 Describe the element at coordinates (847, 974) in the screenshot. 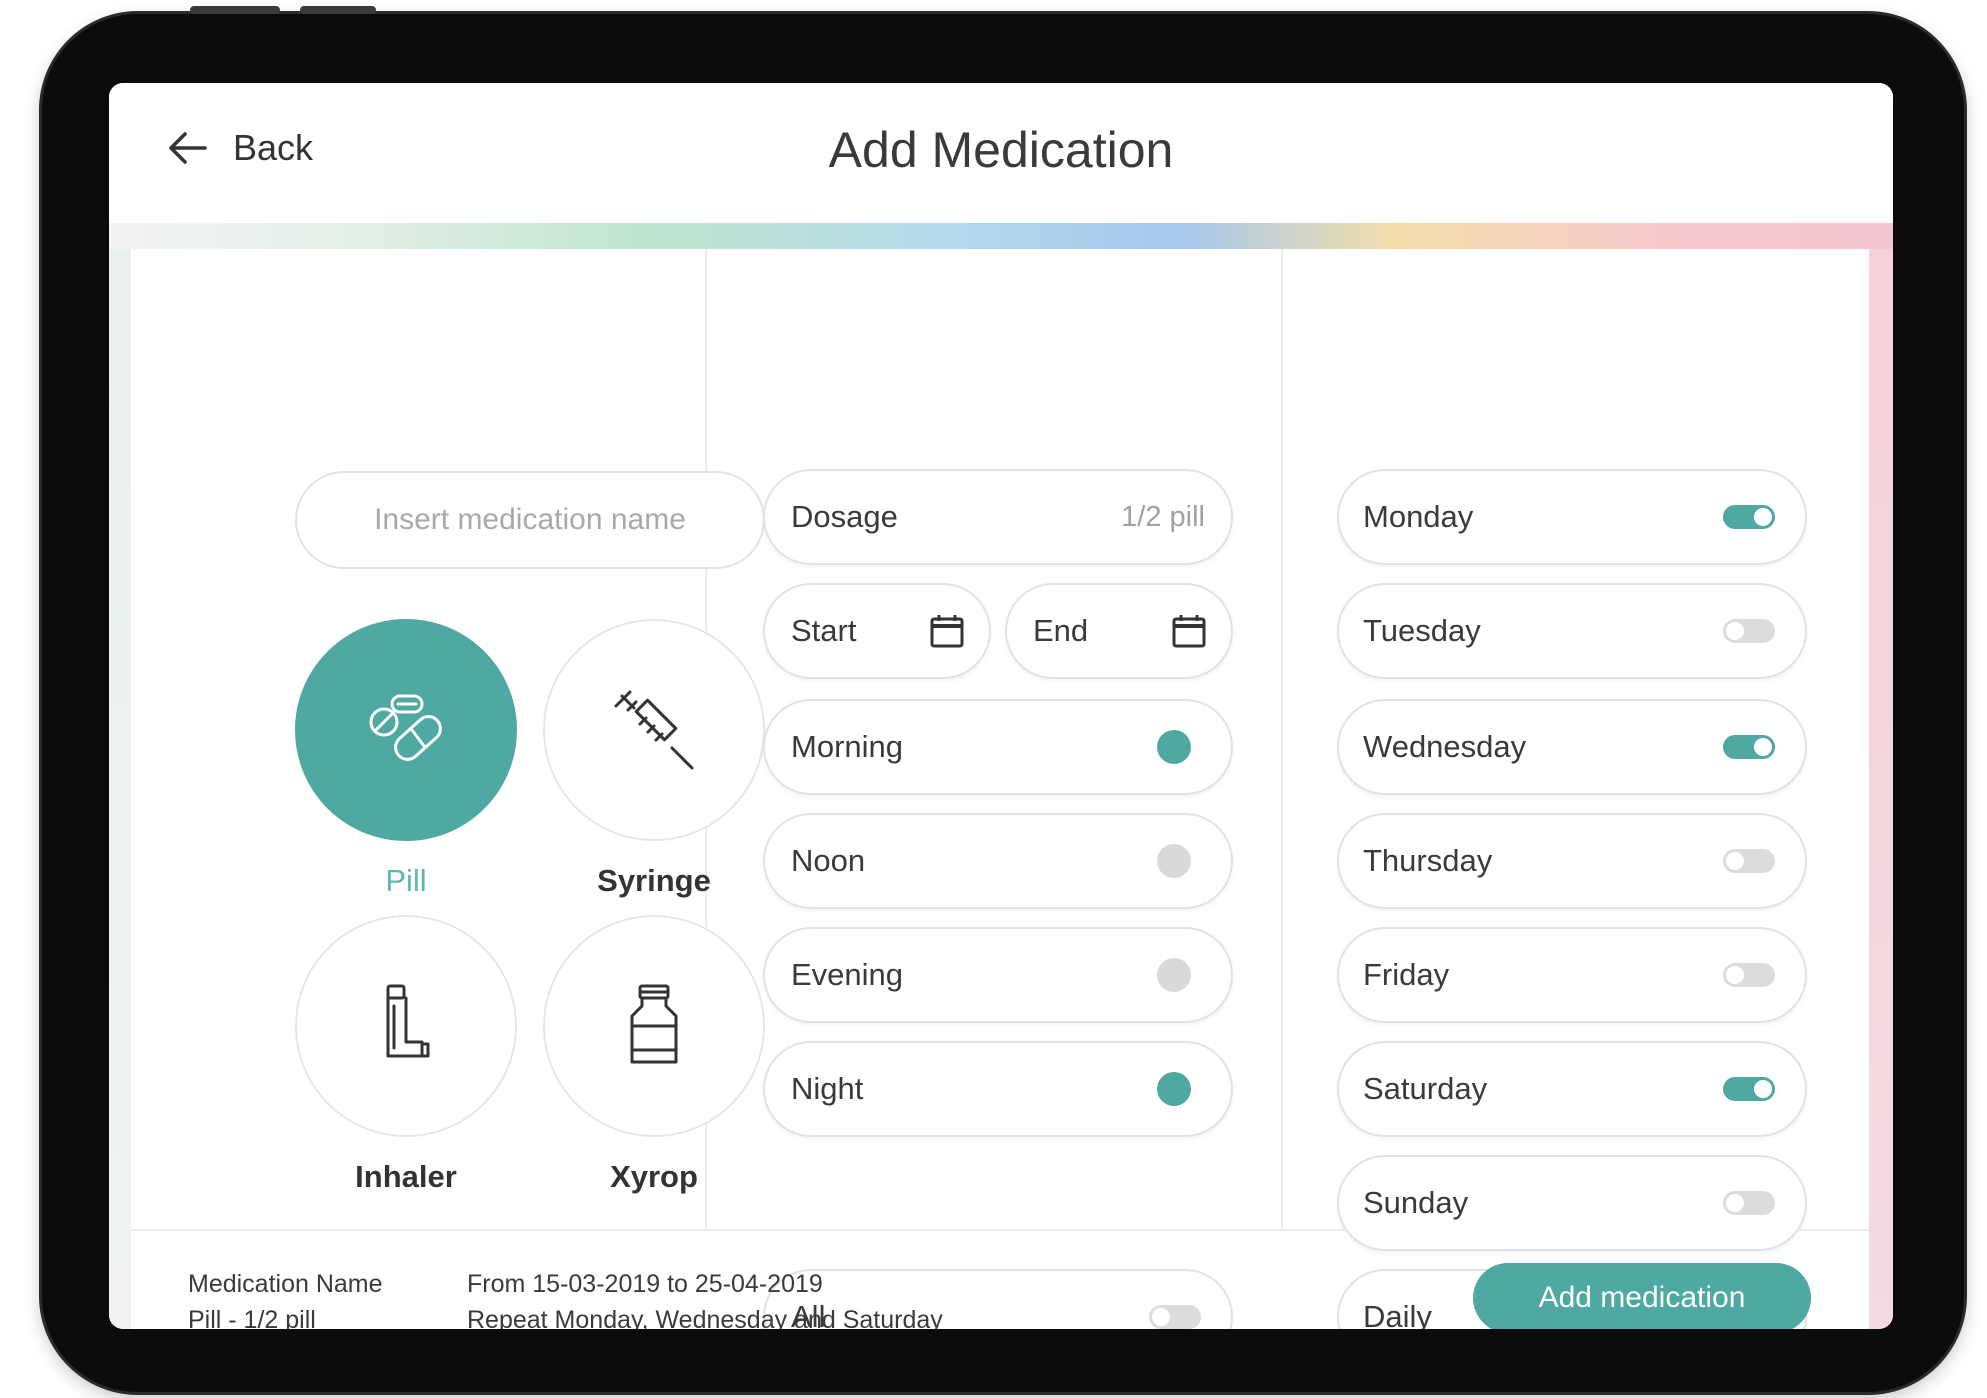

I see `time-label: Evening` at that location.